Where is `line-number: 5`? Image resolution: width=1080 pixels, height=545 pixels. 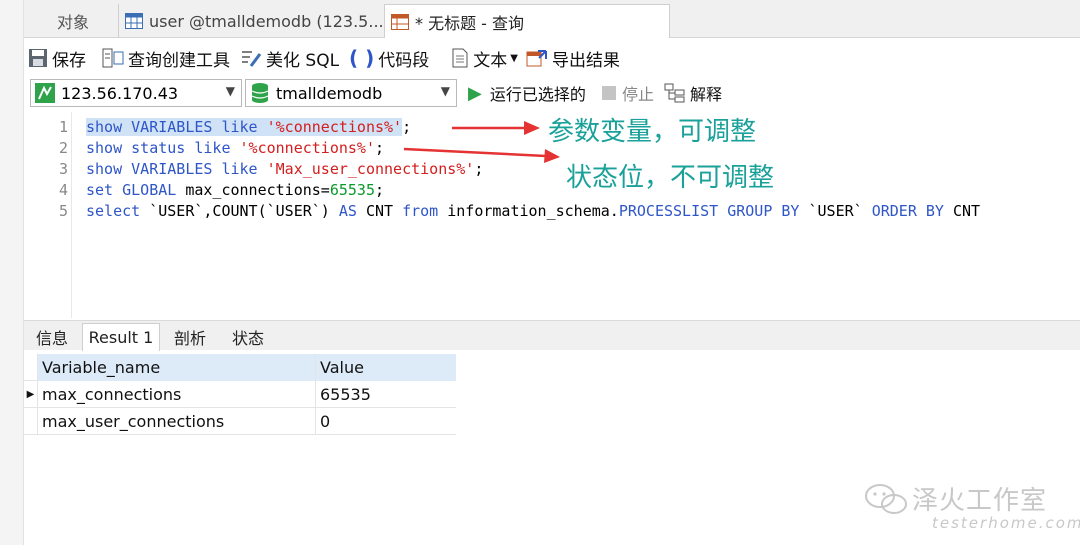 line-number: 5 is located at coordinates (63, 211).